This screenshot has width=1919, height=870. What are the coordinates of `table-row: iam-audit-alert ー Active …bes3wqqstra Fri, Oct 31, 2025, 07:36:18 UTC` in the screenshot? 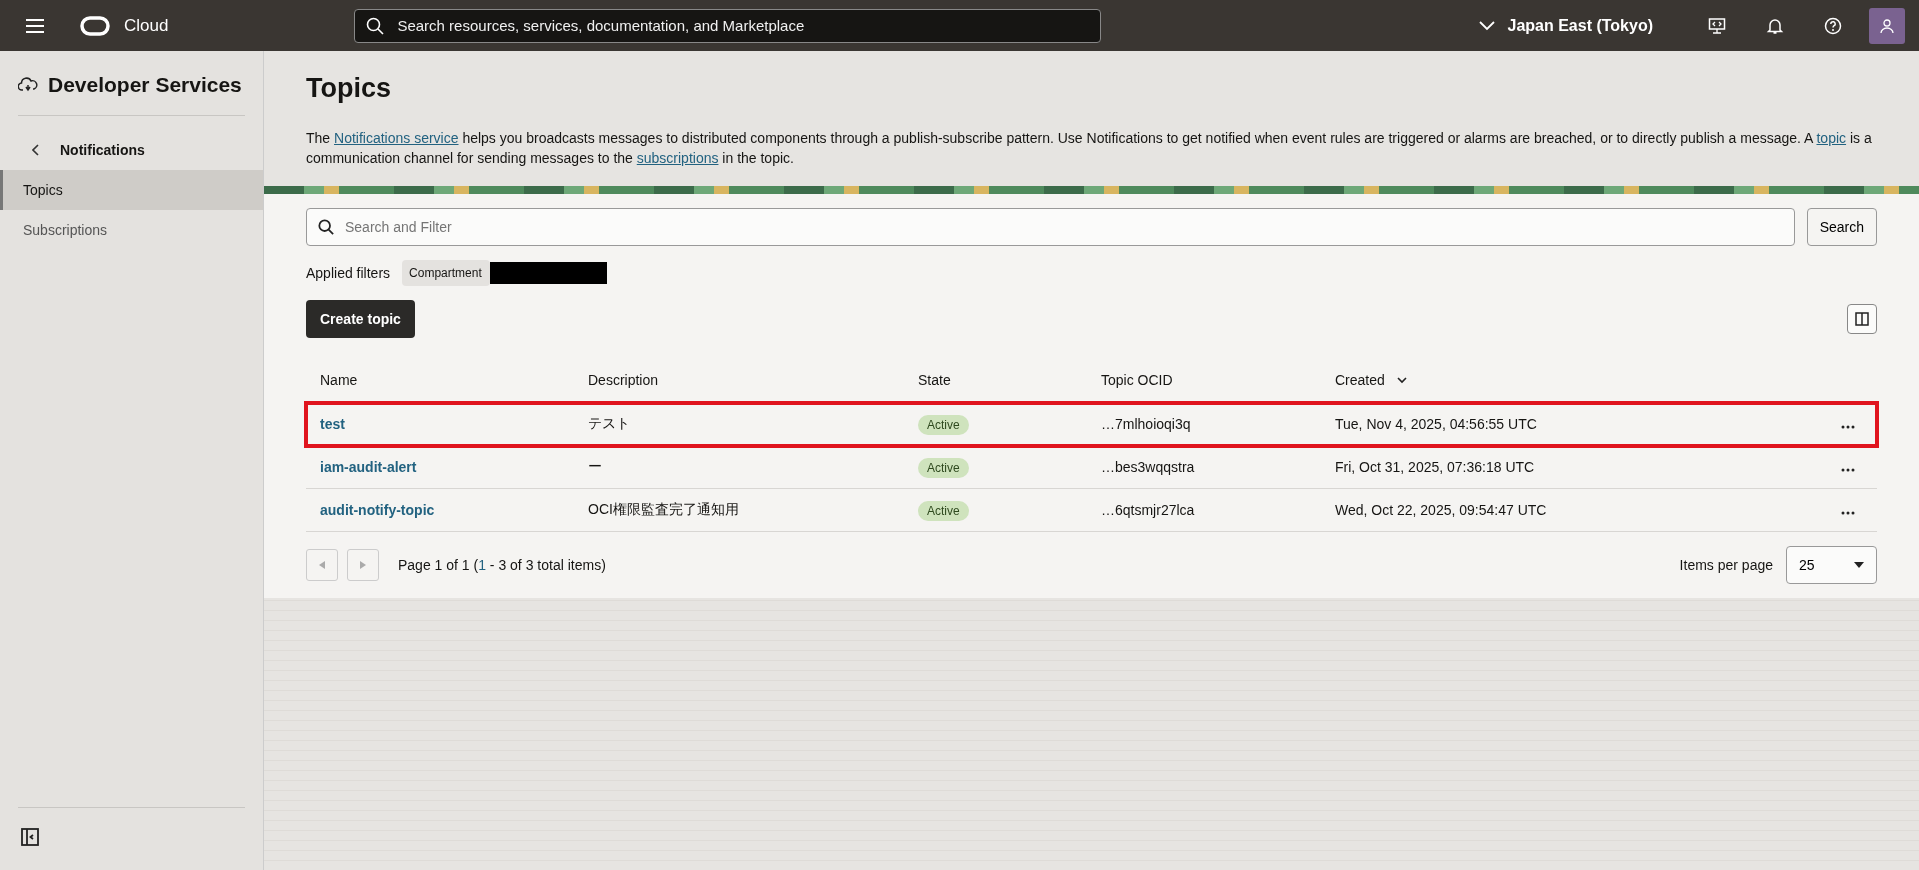 It's located at (1091, 467).